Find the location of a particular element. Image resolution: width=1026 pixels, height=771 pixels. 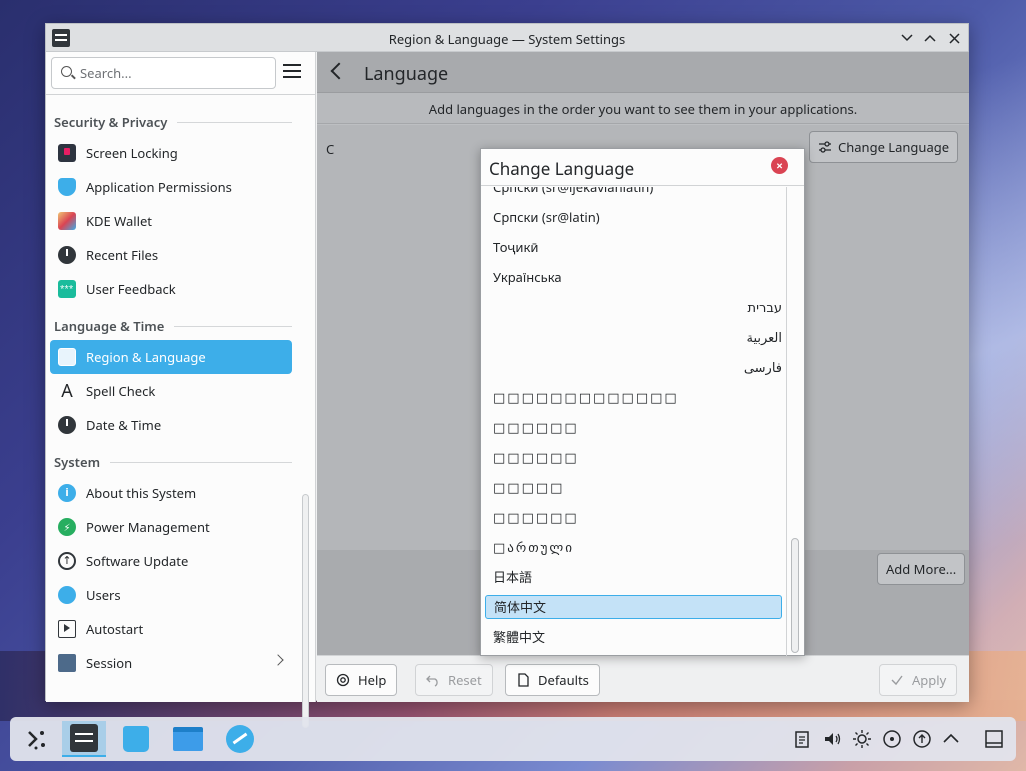

browser-icon is located at coordinates (240, 739).